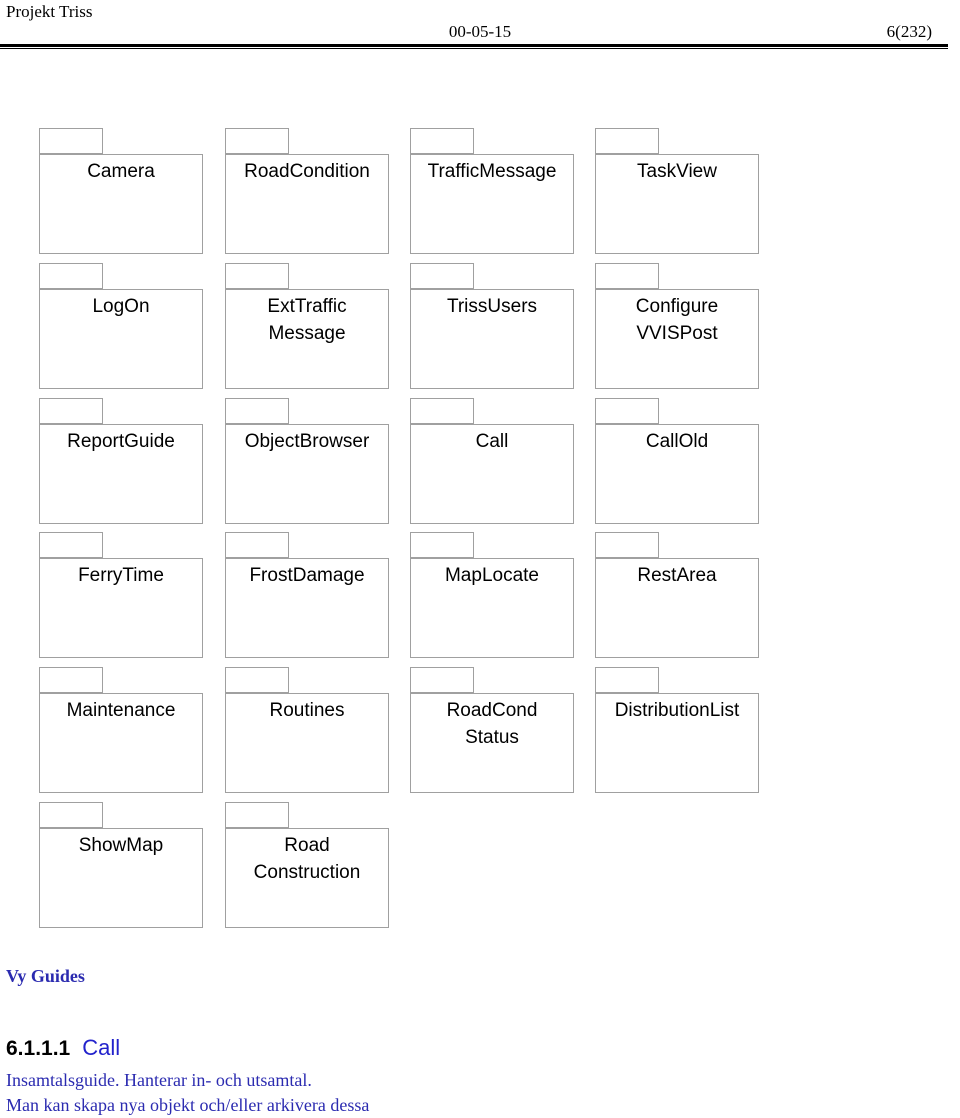  I want to click on package-label: TrissUsers, so click(492, 306).